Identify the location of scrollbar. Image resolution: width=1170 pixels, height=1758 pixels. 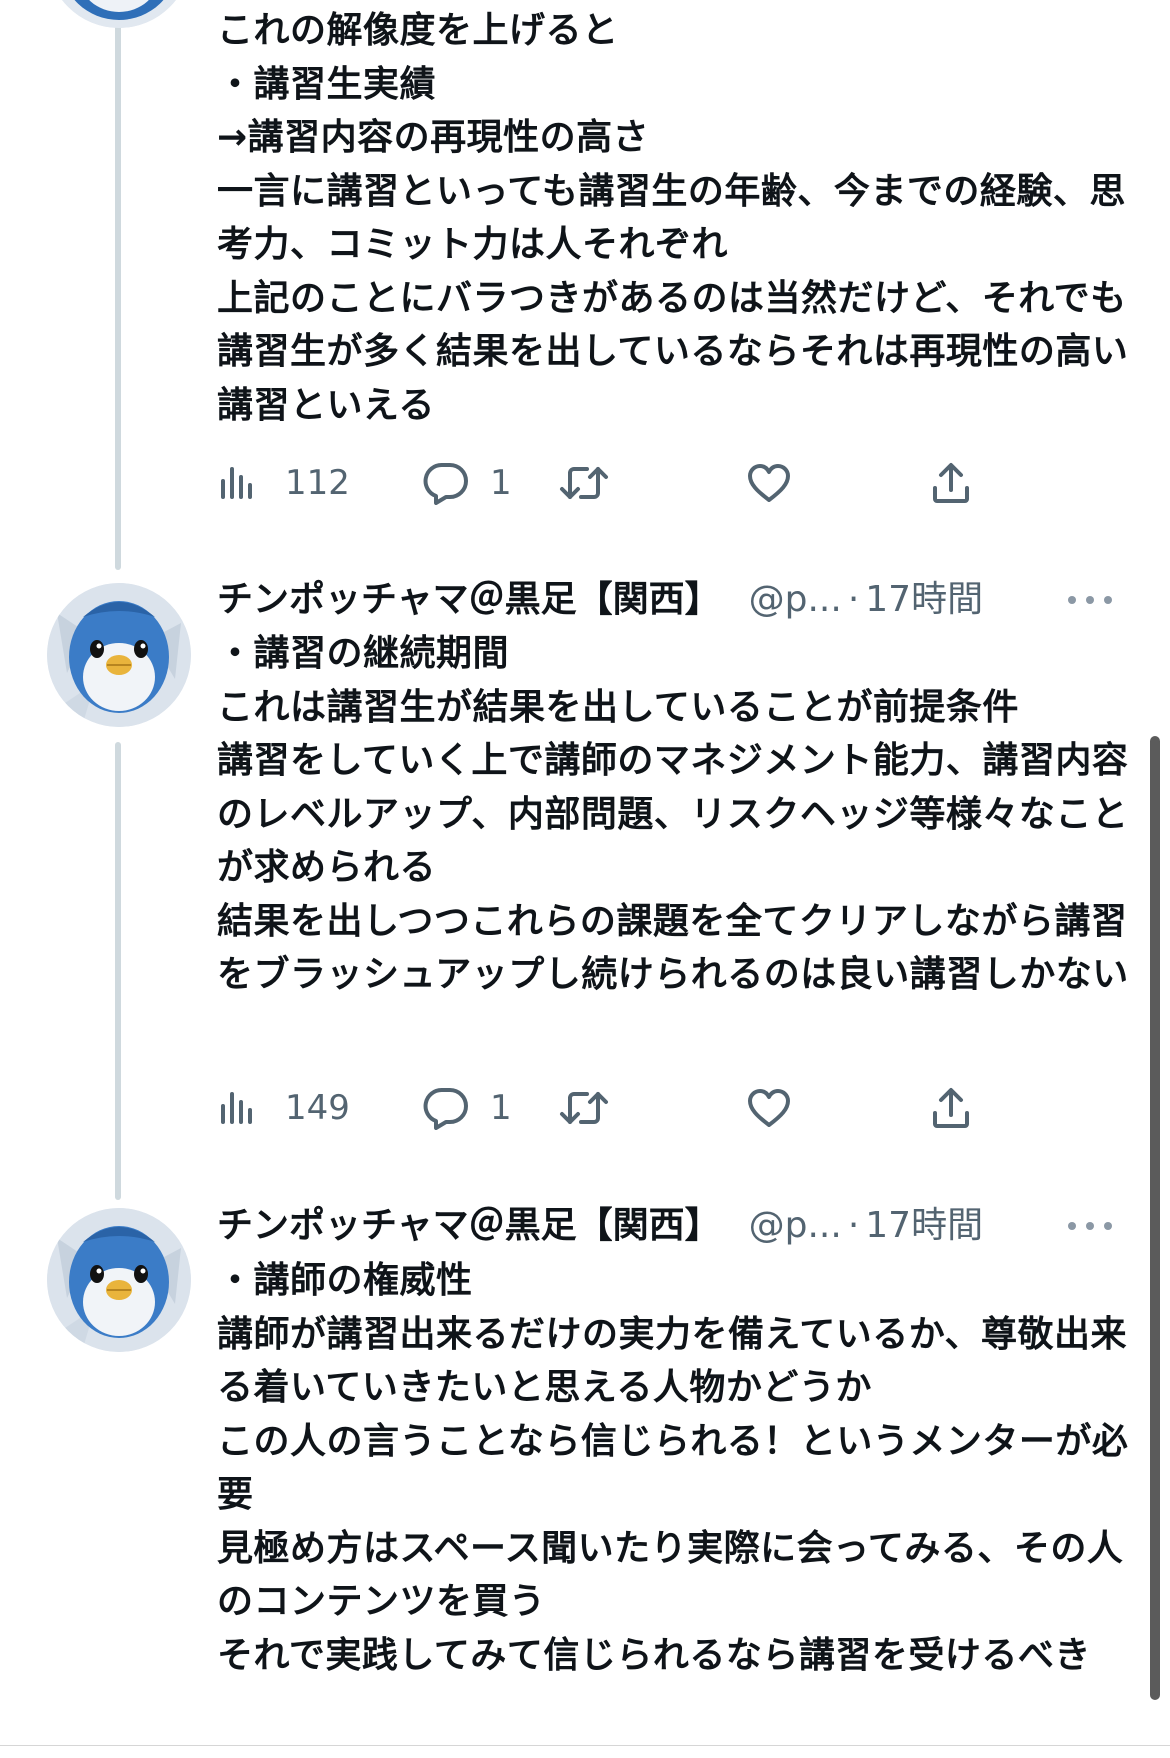
(1155, 1218).